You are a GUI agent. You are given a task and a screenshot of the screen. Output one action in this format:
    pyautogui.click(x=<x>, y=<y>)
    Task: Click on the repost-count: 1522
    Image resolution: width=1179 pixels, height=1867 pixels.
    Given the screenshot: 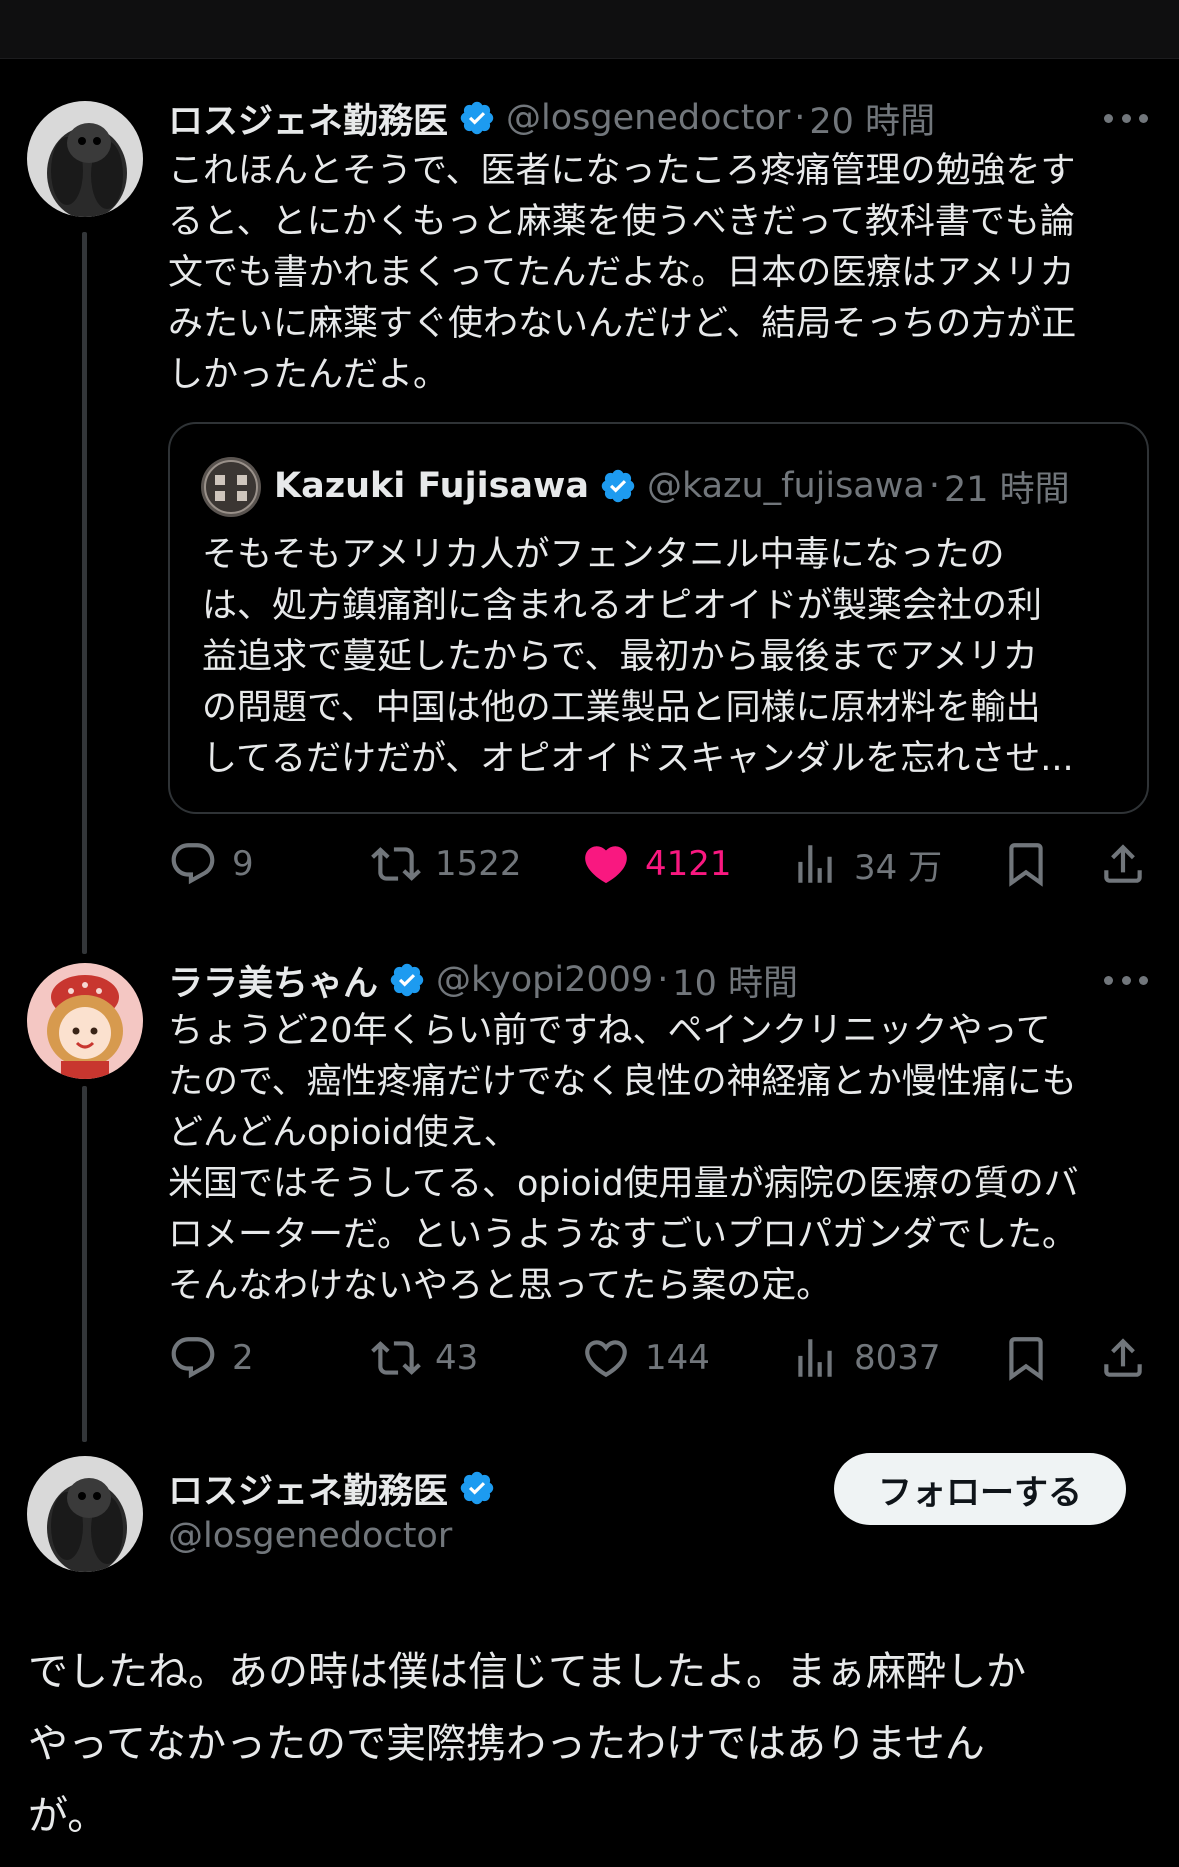 What is the action you would take?
    pyautogui.click(x=478, y=864)
    